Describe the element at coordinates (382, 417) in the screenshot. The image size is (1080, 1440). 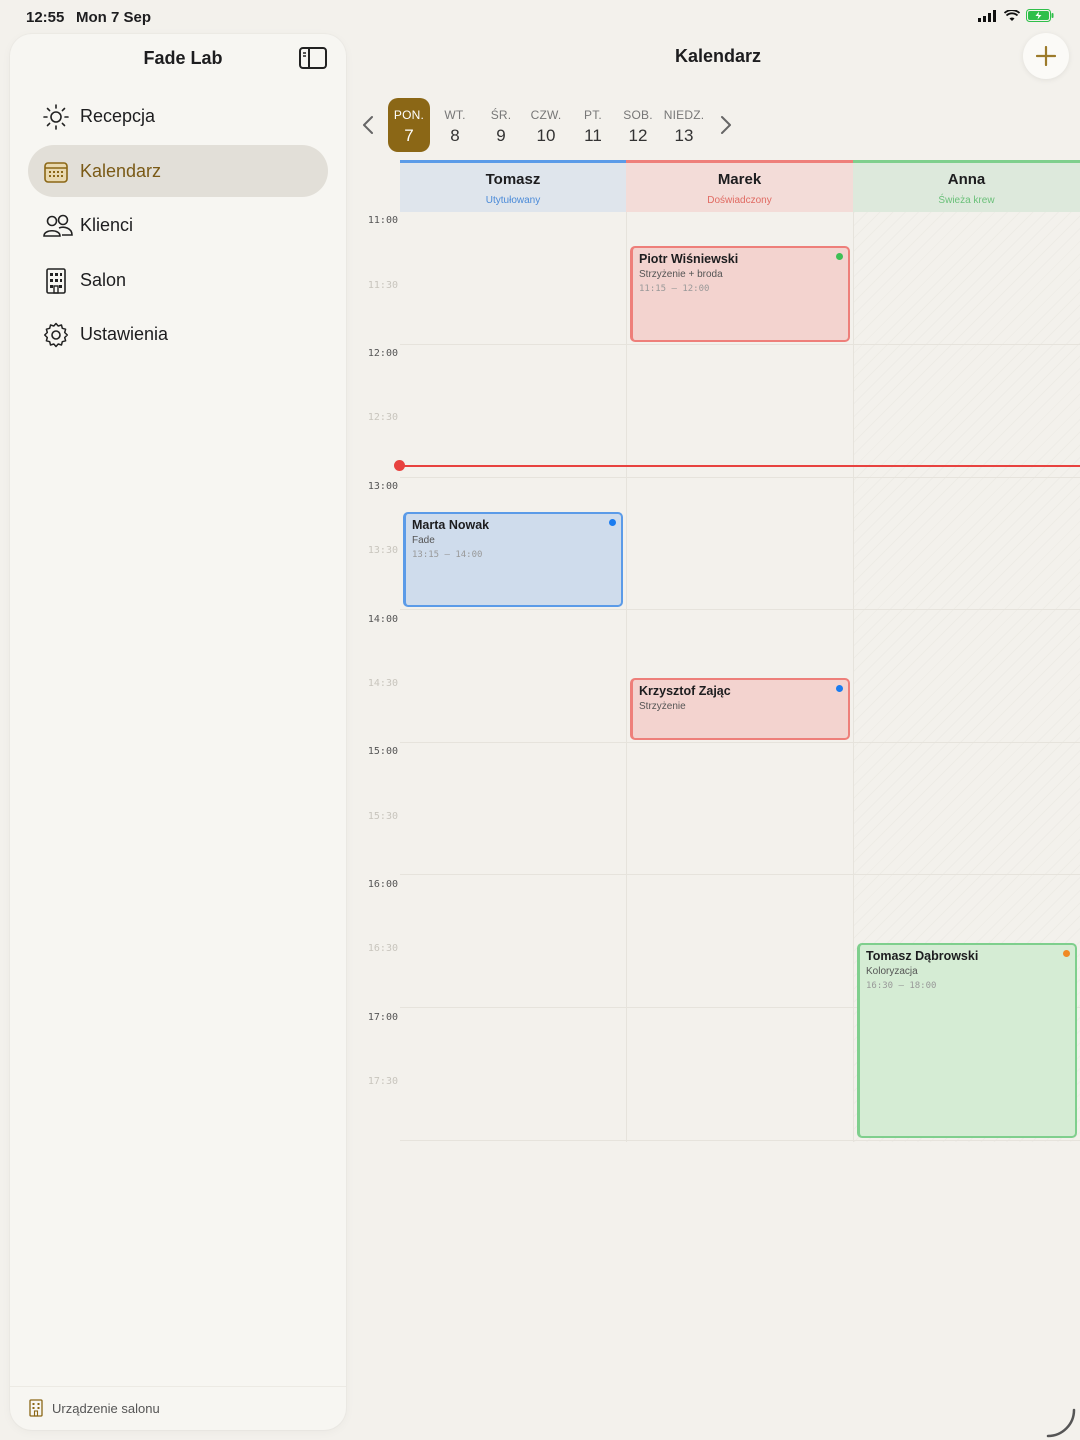
I see `time-label: 12:30` at that location.